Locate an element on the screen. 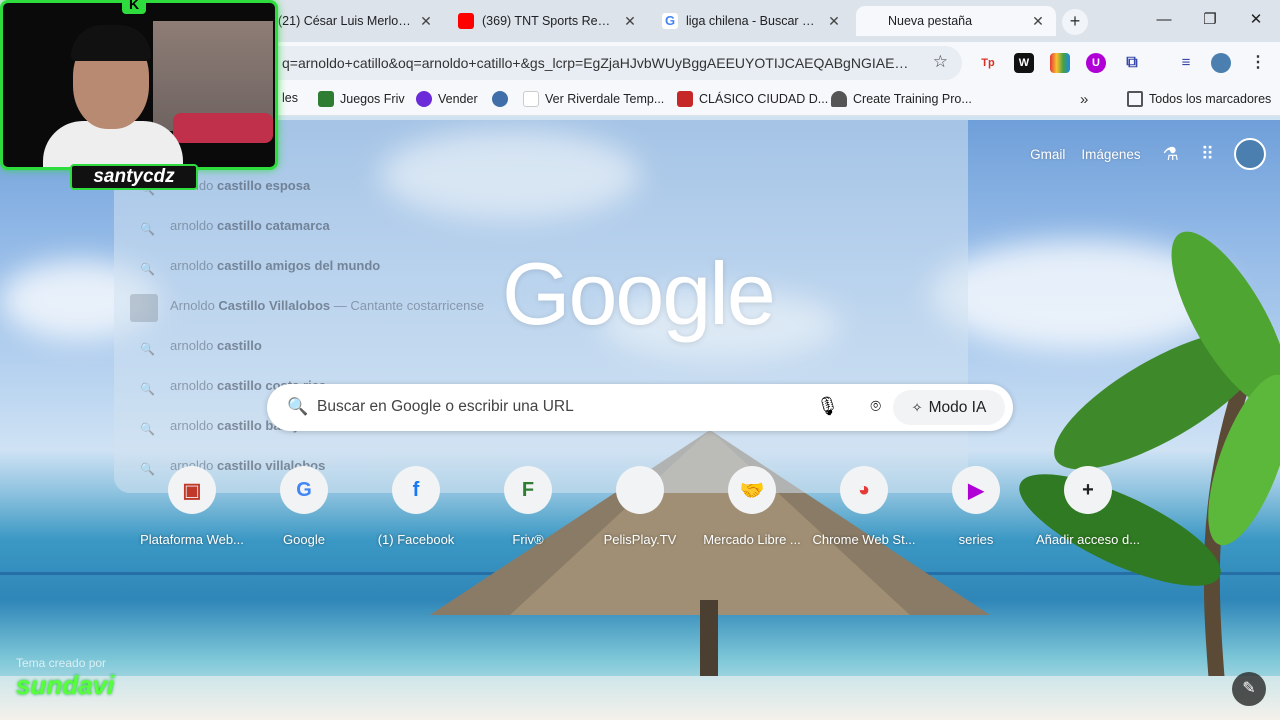  bookmark-star-icon: ☆ is located at coordinates (940, 62).